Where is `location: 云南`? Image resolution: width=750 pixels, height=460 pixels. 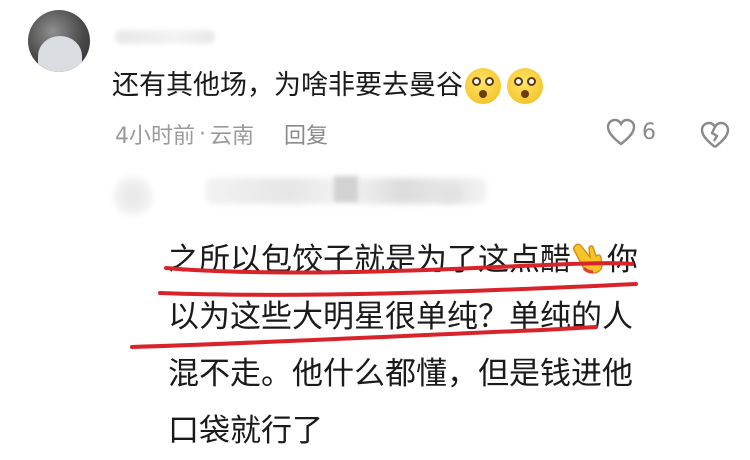 location: 云南 is located at coordinates (232, 136).